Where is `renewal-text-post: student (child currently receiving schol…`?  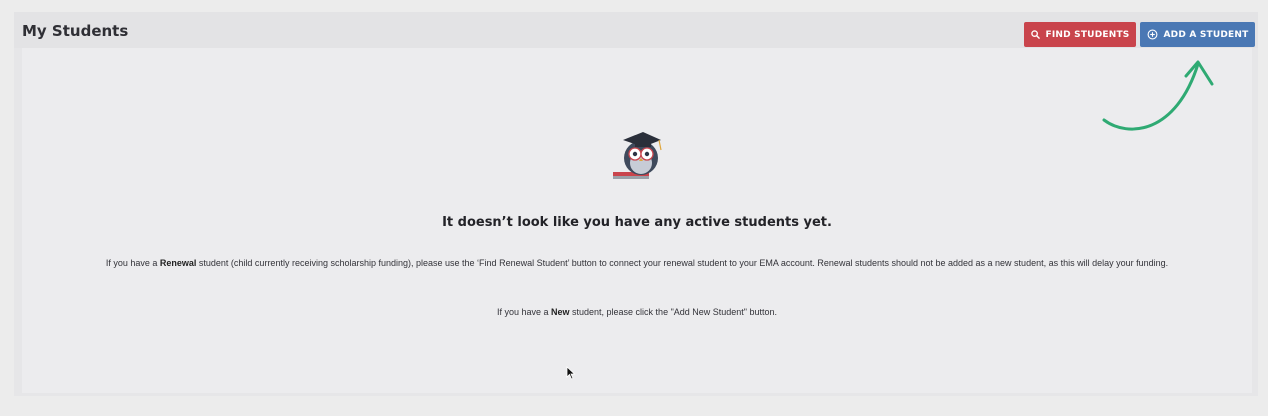 renewal-text-post: student (child currently receiving schol… is located at coordinates (682, 263).